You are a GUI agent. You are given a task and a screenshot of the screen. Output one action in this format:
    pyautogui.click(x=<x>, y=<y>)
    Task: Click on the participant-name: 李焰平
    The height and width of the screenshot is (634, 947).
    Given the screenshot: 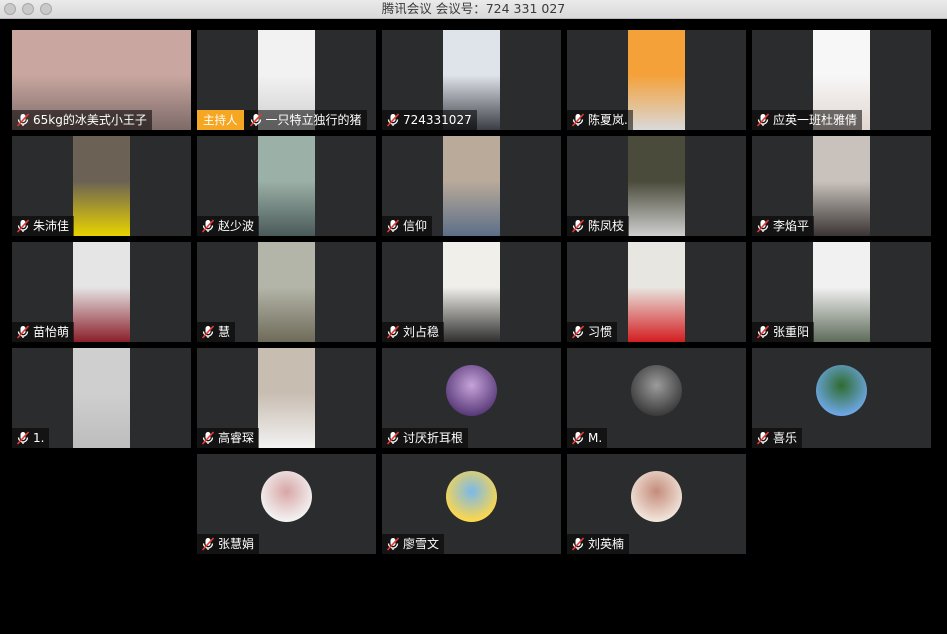 What is the action you would take?
    pyautogui.click(x=791, y=226)
    